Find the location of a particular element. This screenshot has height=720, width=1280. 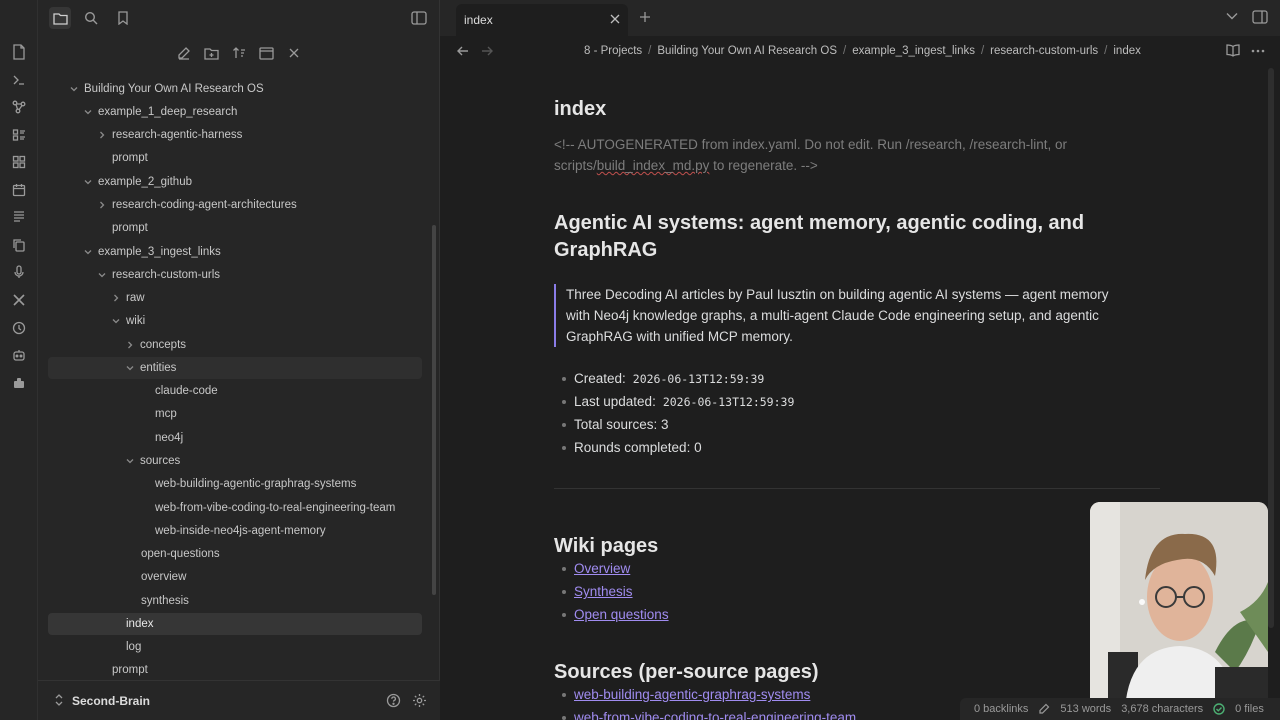

editor-scrollbar is located at coordinates (1271, 348).